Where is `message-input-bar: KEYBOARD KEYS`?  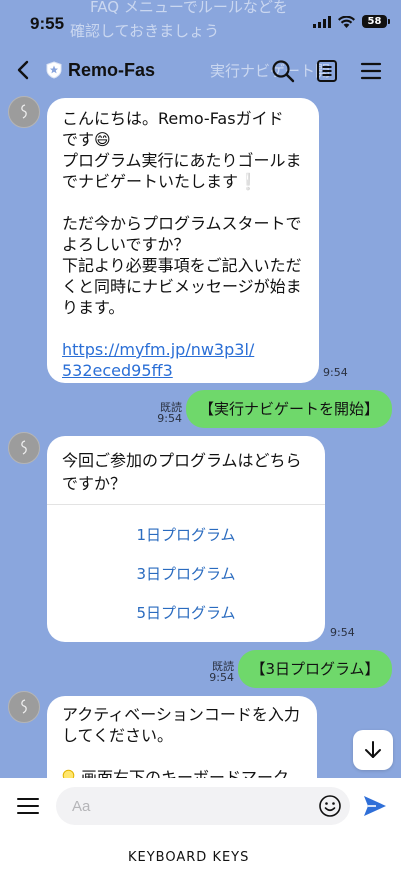
message-input-bar: KEYBOARD KEYS is located at coordinates (200, 823).